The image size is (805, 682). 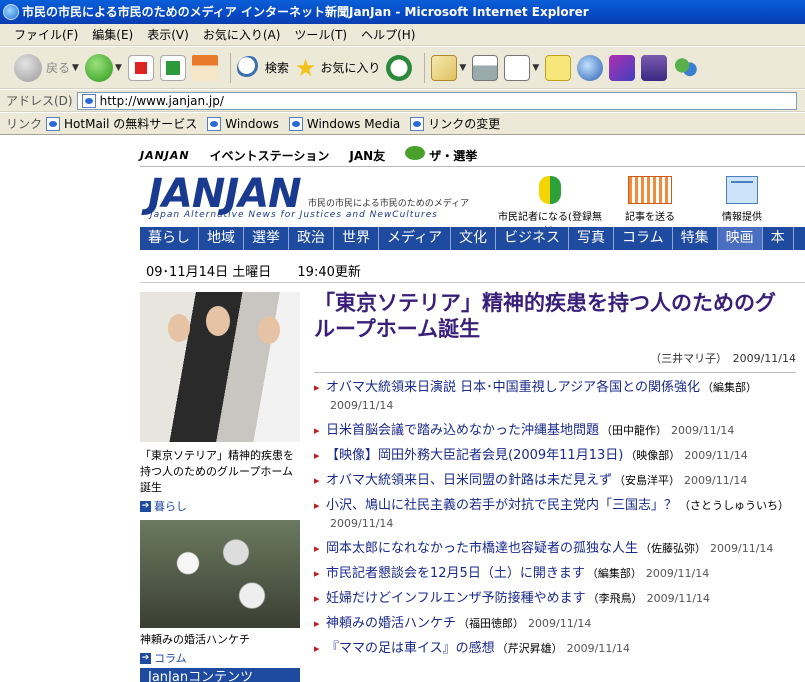 I want to click on history-icon, so click(x=399, y=67).